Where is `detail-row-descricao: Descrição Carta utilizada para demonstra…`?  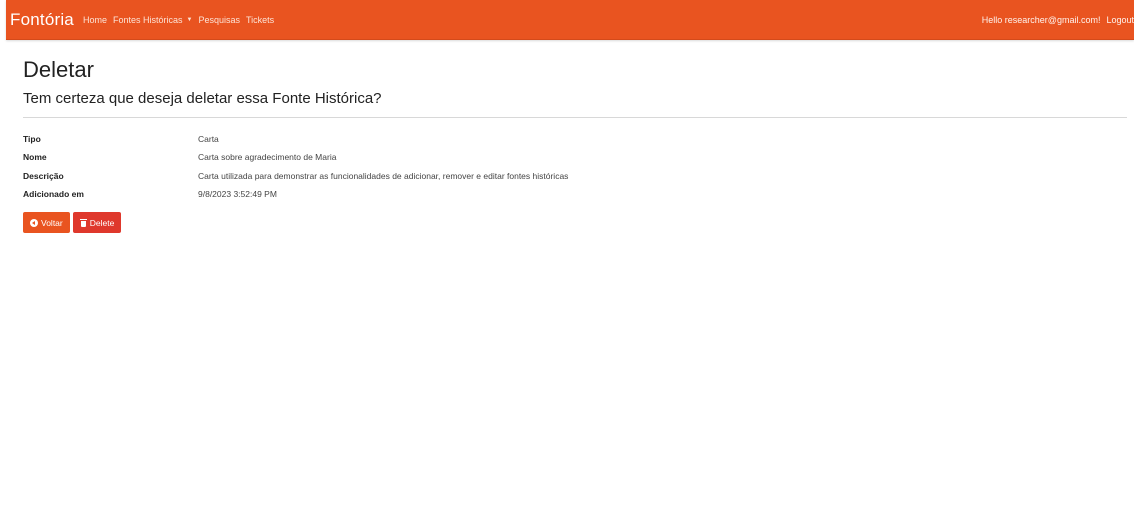 detail-row-descricao: Descrição Carta utilizada para demonstra… is located at coordinates (575, 176).